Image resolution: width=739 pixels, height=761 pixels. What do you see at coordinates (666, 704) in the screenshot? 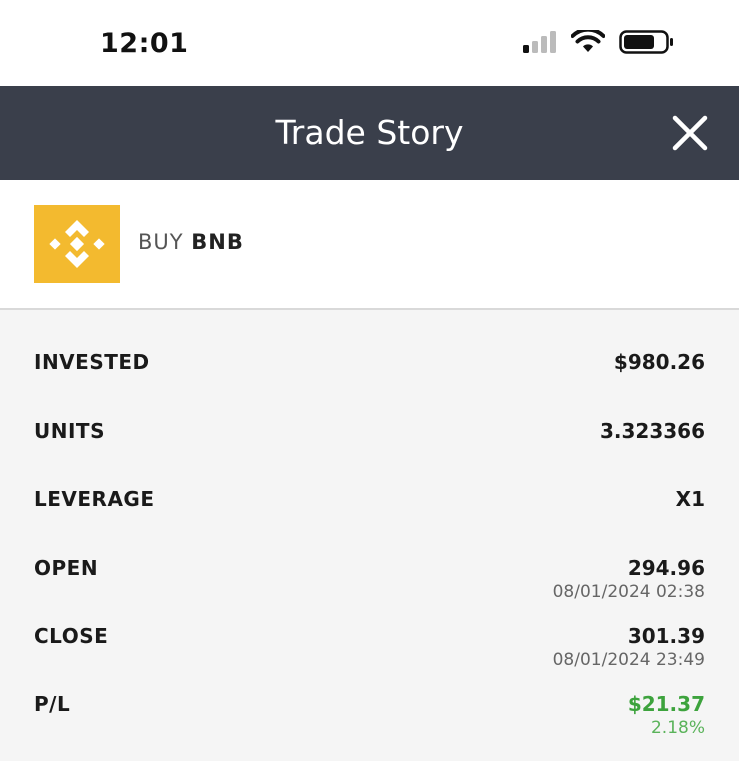
I see `pl-value: $21.37` at bounding box center [666, 704].